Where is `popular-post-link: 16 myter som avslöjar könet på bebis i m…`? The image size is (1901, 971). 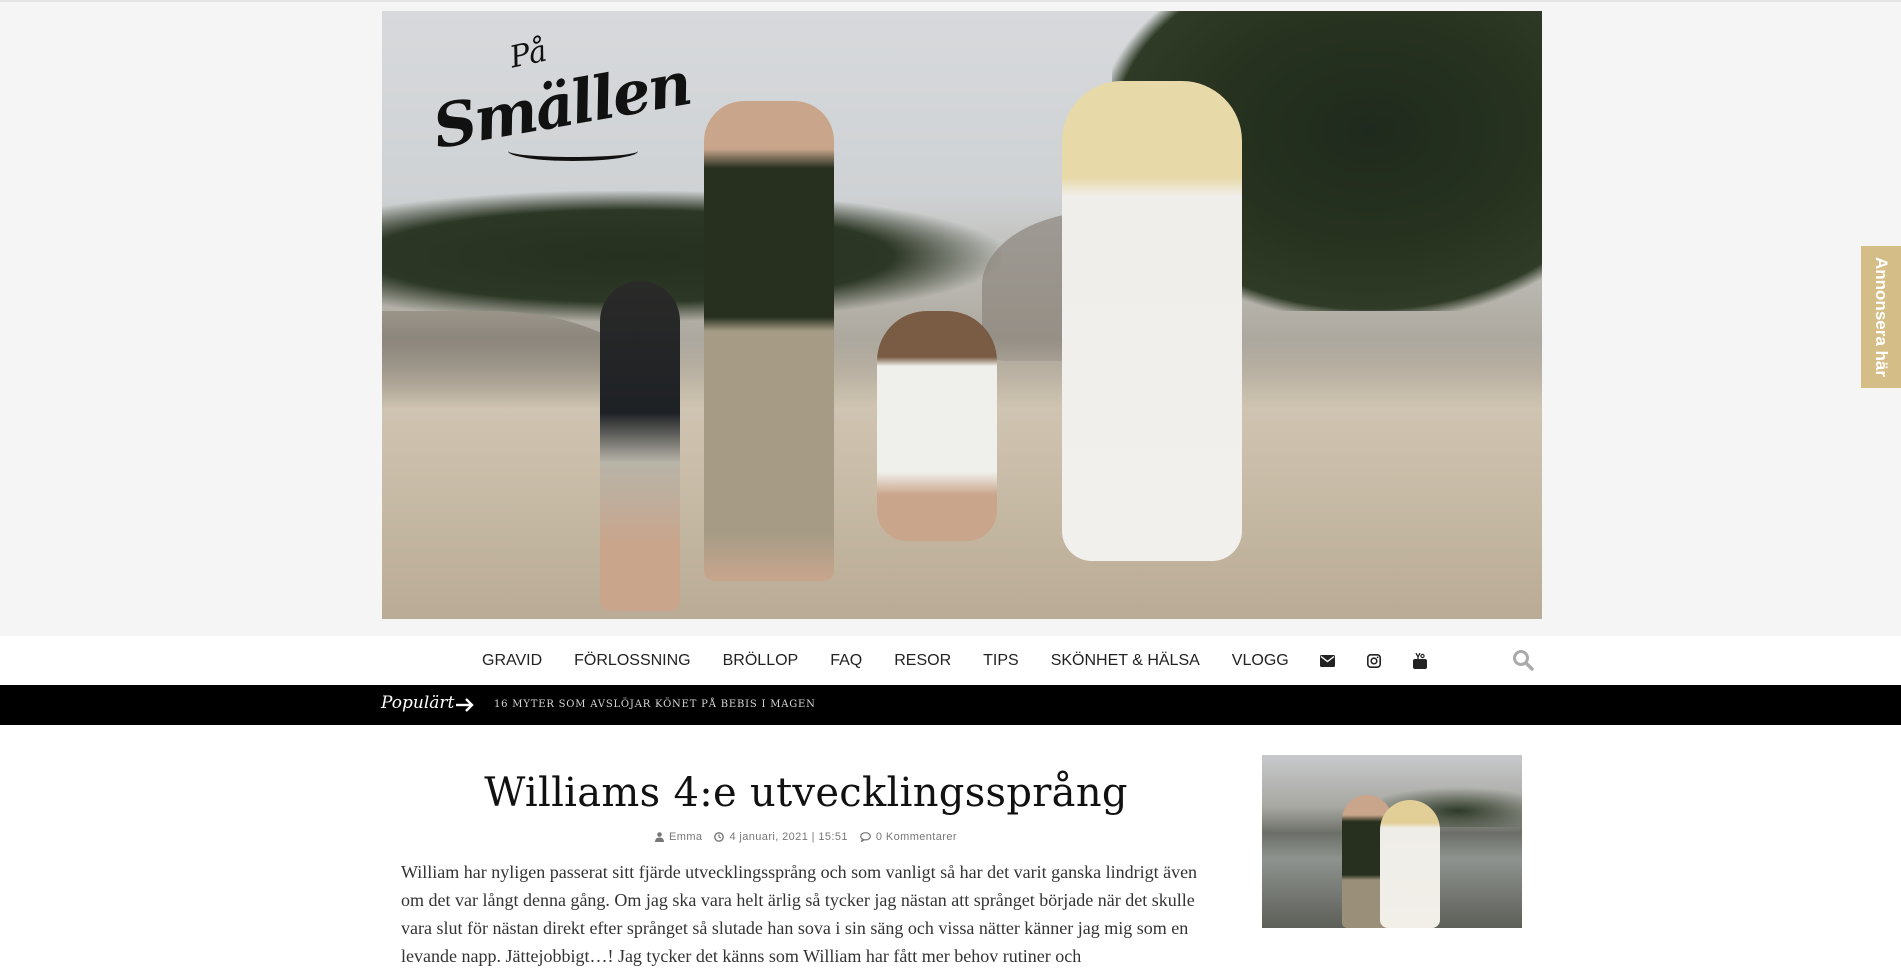
popular-post-link: 16 myter som avslöjar könet på bebis i m… is located at coordinates (655, 704).